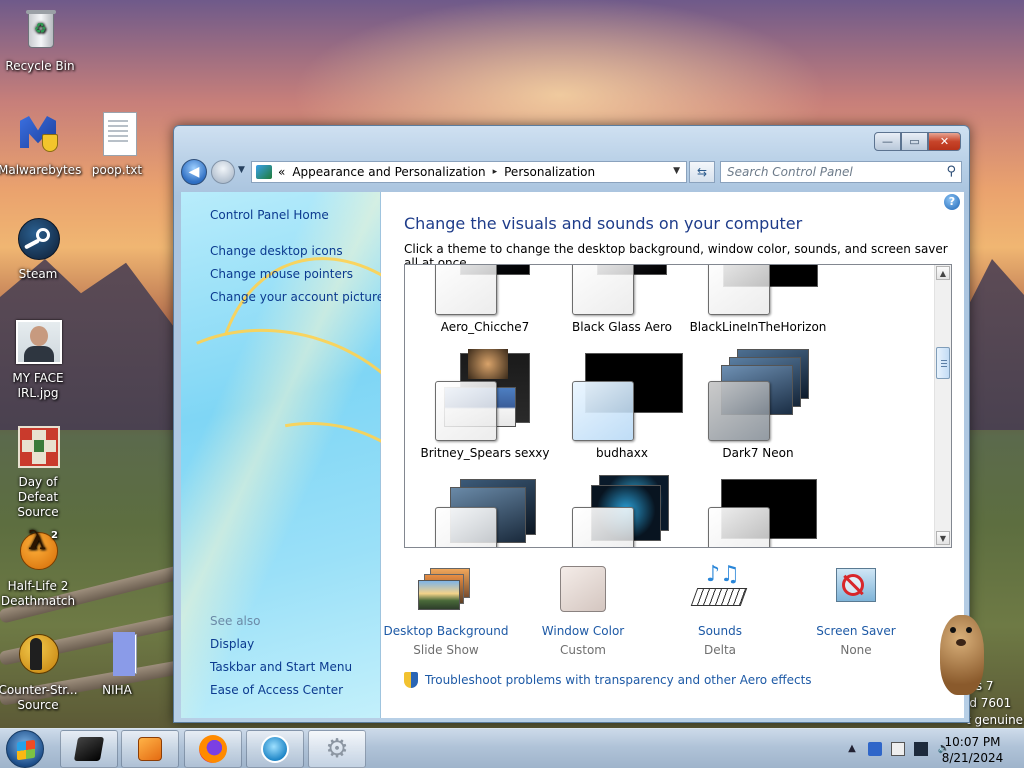  I want to click on desktop-icon-malwarebytes: Malwarebytes, so click(41, 145).